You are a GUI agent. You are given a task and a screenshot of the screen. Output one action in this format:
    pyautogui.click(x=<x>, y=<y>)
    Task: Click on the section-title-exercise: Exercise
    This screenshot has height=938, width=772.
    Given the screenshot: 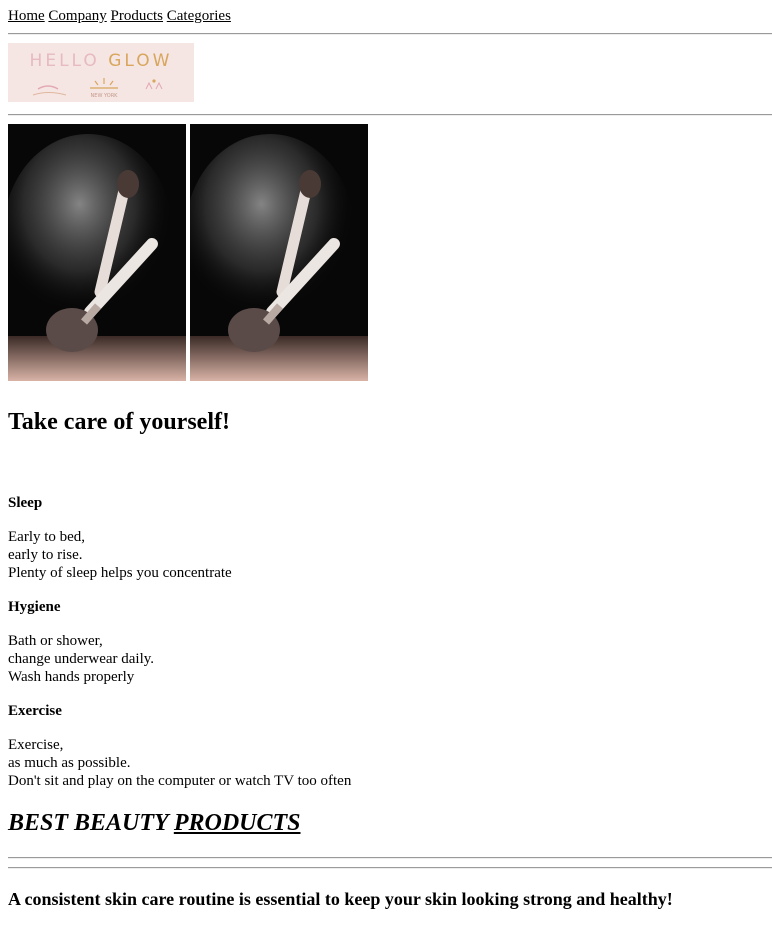 What is the action you would take?
    pyautogui.click(x=35, y=711)
    